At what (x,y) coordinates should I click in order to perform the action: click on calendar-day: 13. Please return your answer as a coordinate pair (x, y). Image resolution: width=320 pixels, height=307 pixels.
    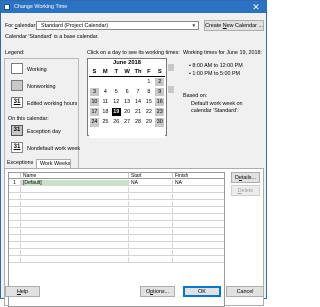
    Looking at the image, I should click on (127, 102).